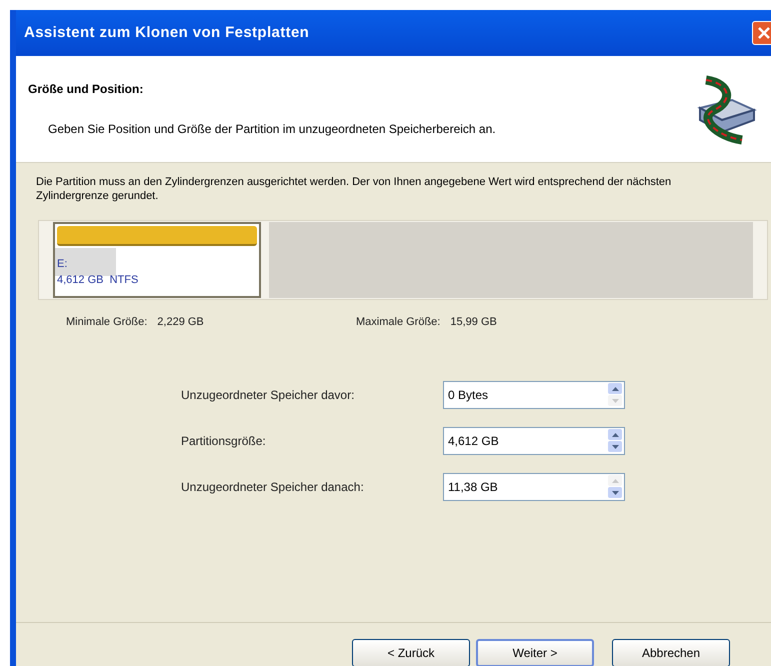 This screenshot has width=771, height=666. I want to click on min-size-label: Minimale Größe:, so click(107, 322).